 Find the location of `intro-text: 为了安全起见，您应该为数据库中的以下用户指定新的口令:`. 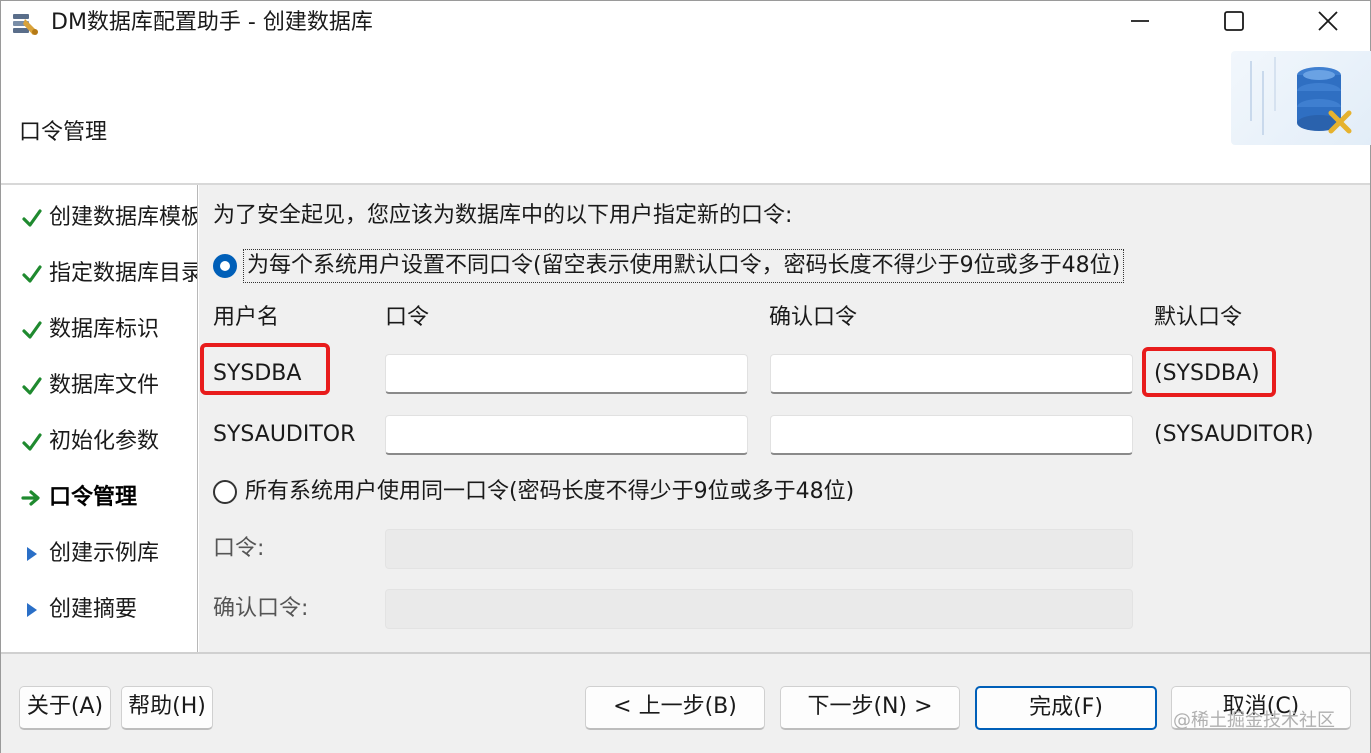

intro-text: 为了安全起见，您应该为数据库中的以下用户指定新的口令: is located at coordinates (503, 215).